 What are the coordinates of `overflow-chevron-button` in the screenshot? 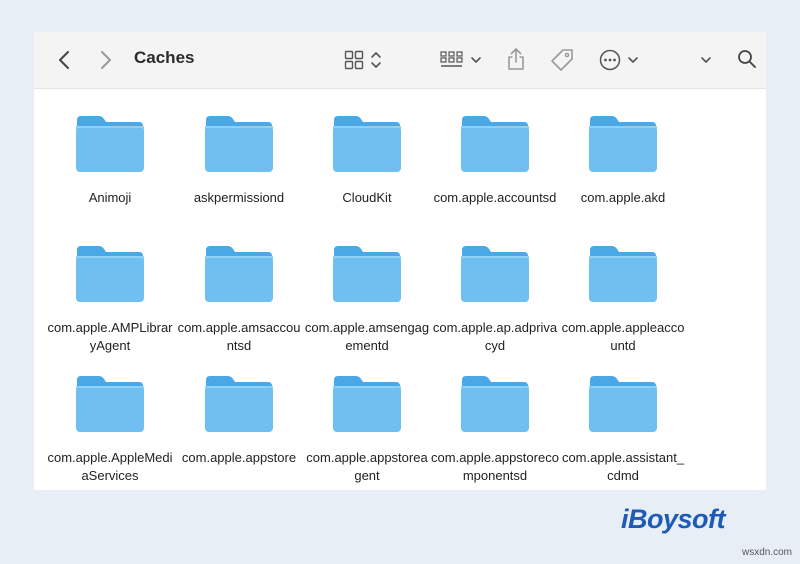 It's located at (706, 60).